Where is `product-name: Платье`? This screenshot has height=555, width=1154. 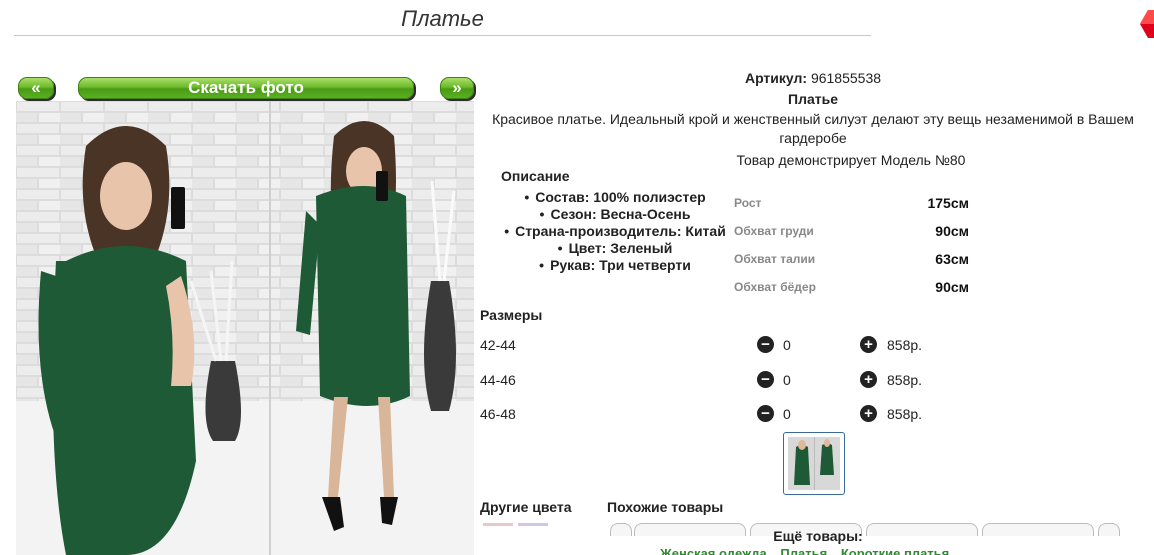
product-name: Платье is located at coordinates (813, 99).